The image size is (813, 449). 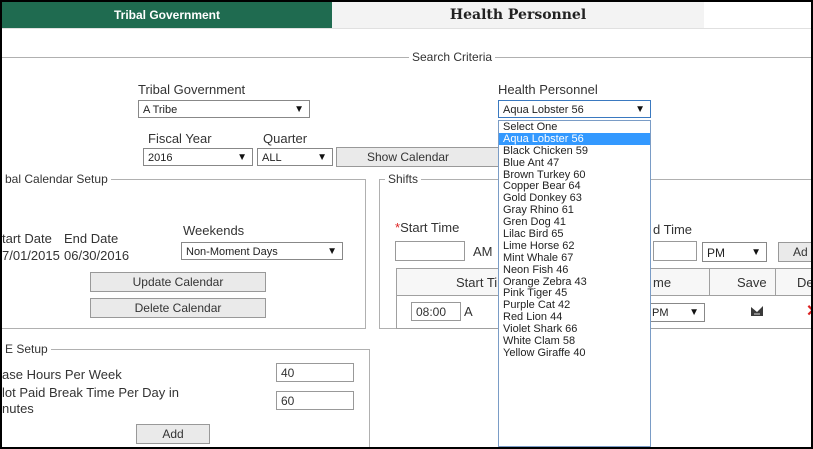 I want to click on show-calendar-button: Show Calendar, so click(x=418, y=157).